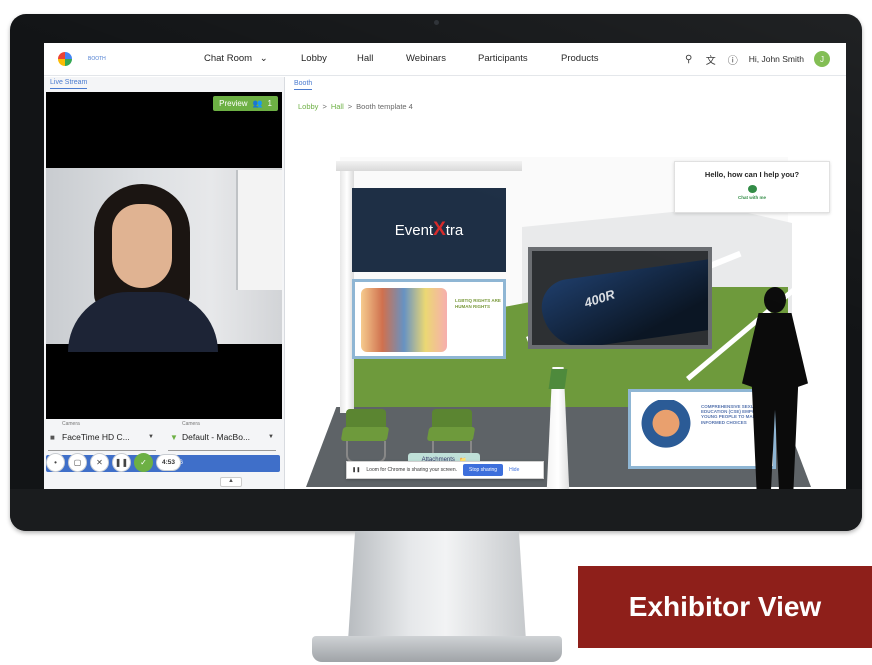 The image size is (872, 665). I want to click on booth-chair, so click(366, 436).